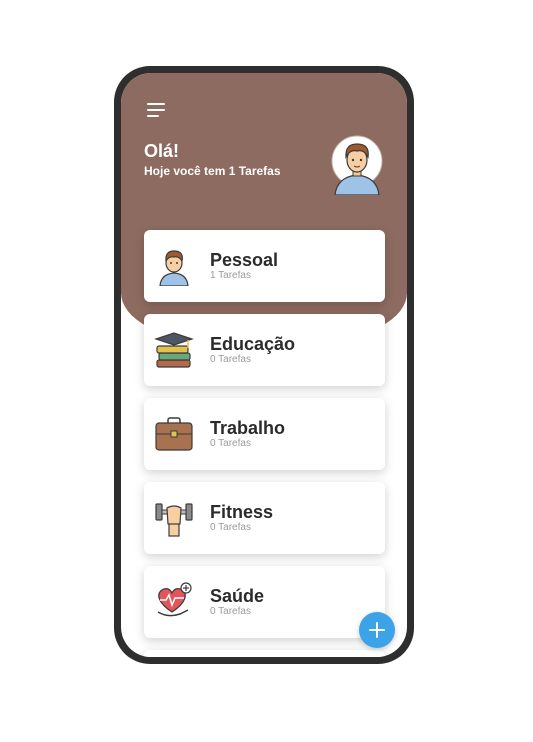 This screenshot has width=533, height=742. What do you see at coordinates (158, 110) in the screenshot?
I see `menu-icon` at bounding box center [158, 110].